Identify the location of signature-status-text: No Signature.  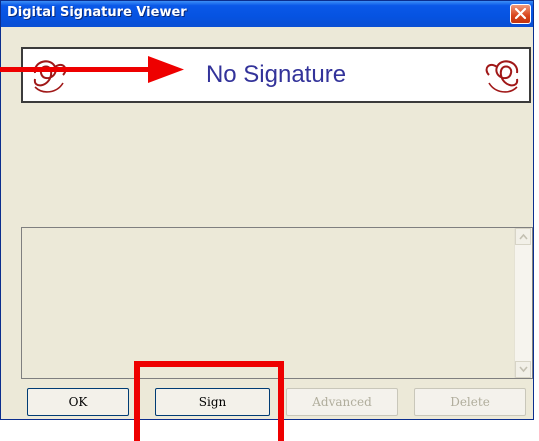
(276, 74).